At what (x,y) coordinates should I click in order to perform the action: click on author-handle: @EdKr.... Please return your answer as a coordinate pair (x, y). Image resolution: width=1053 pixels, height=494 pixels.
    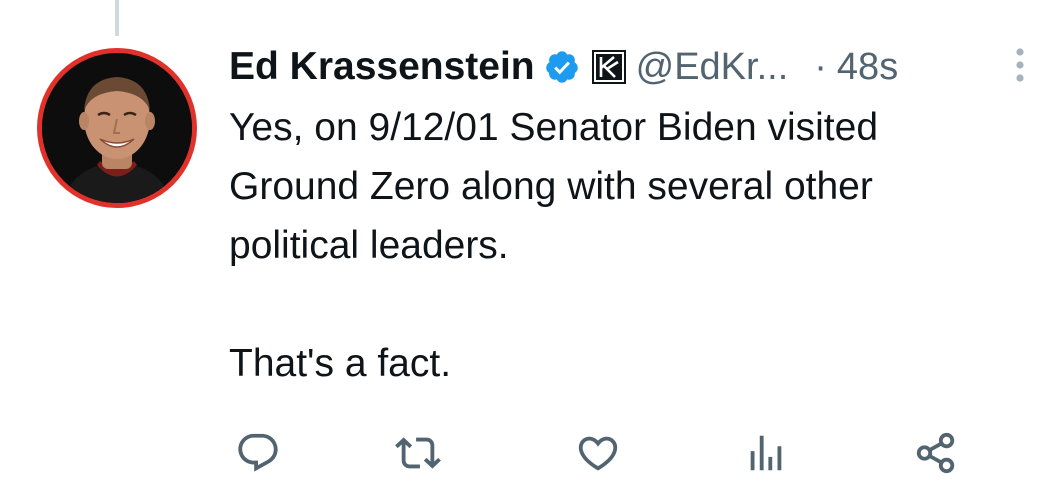
    Looking at the image, I should click on (712, 67).